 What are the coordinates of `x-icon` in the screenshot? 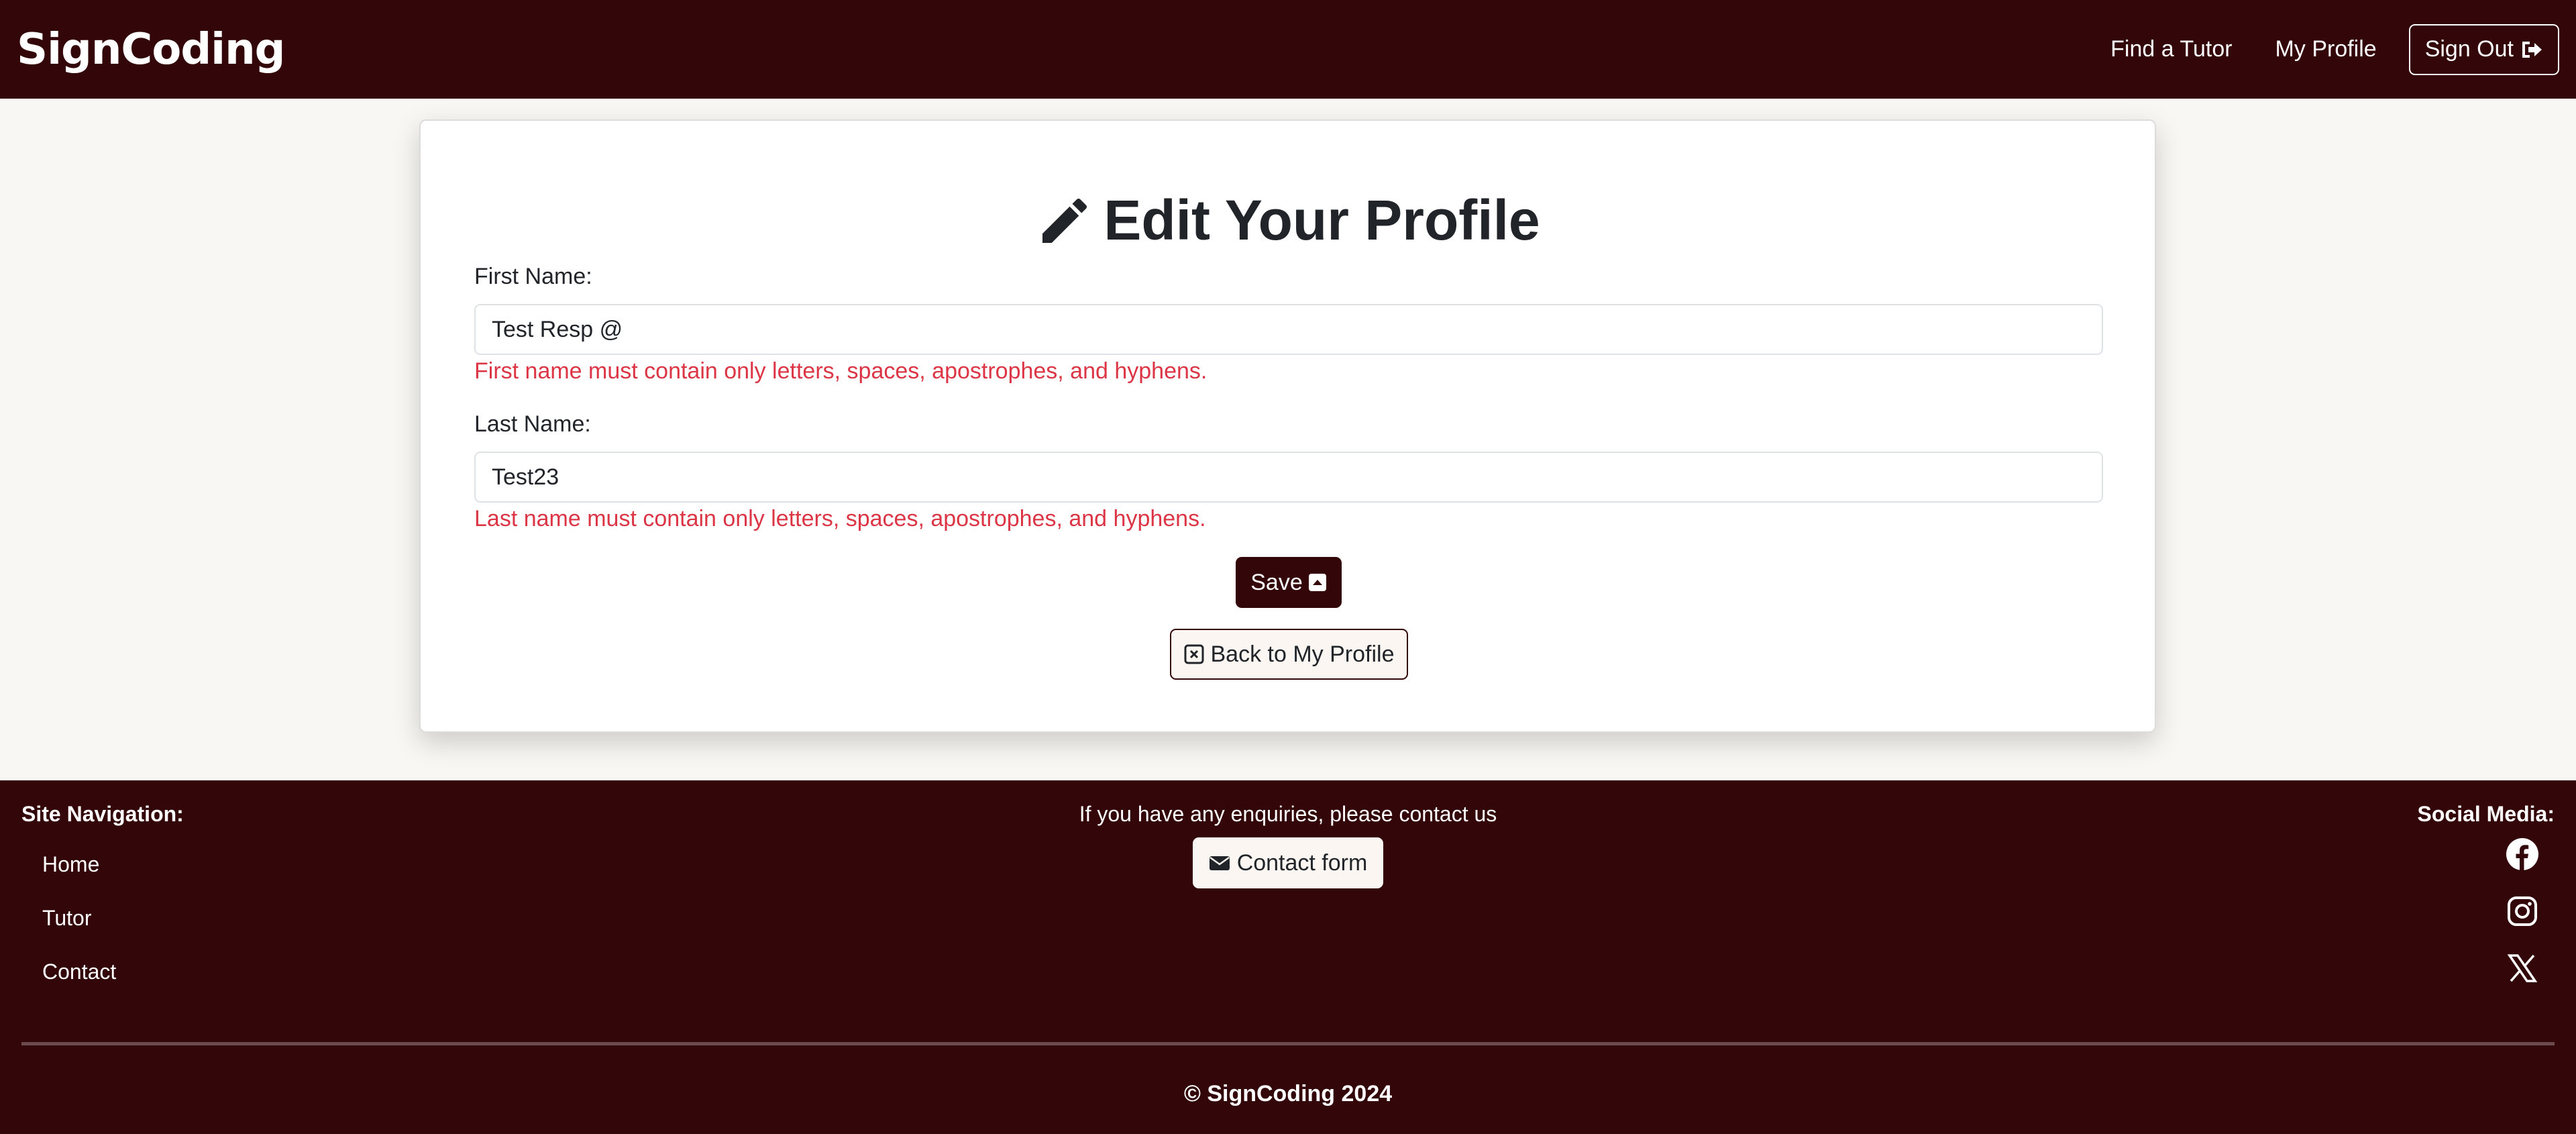 It's located at (2522, 968).